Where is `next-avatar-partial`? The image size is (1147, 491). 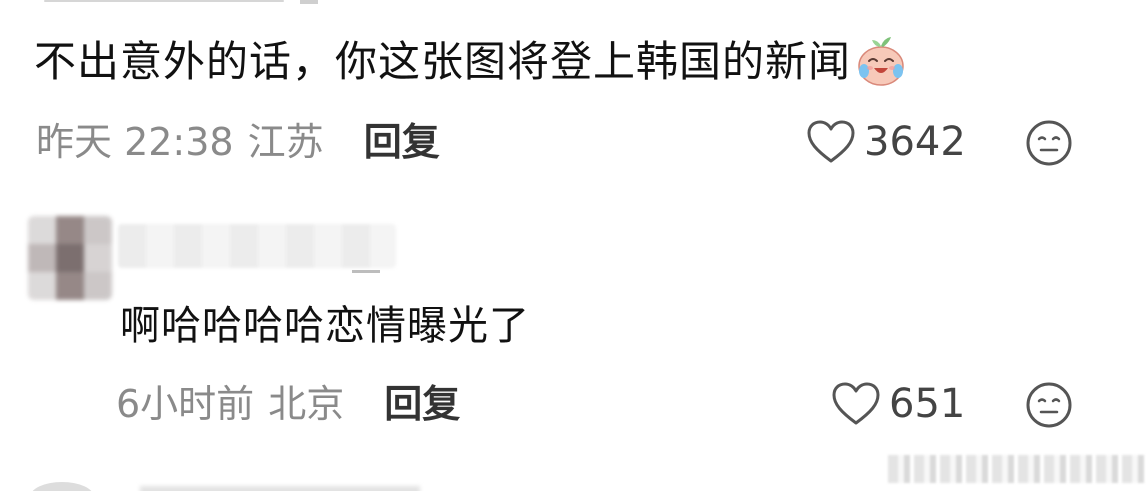 next-avatar-partial is located at coordinates (62, 486).